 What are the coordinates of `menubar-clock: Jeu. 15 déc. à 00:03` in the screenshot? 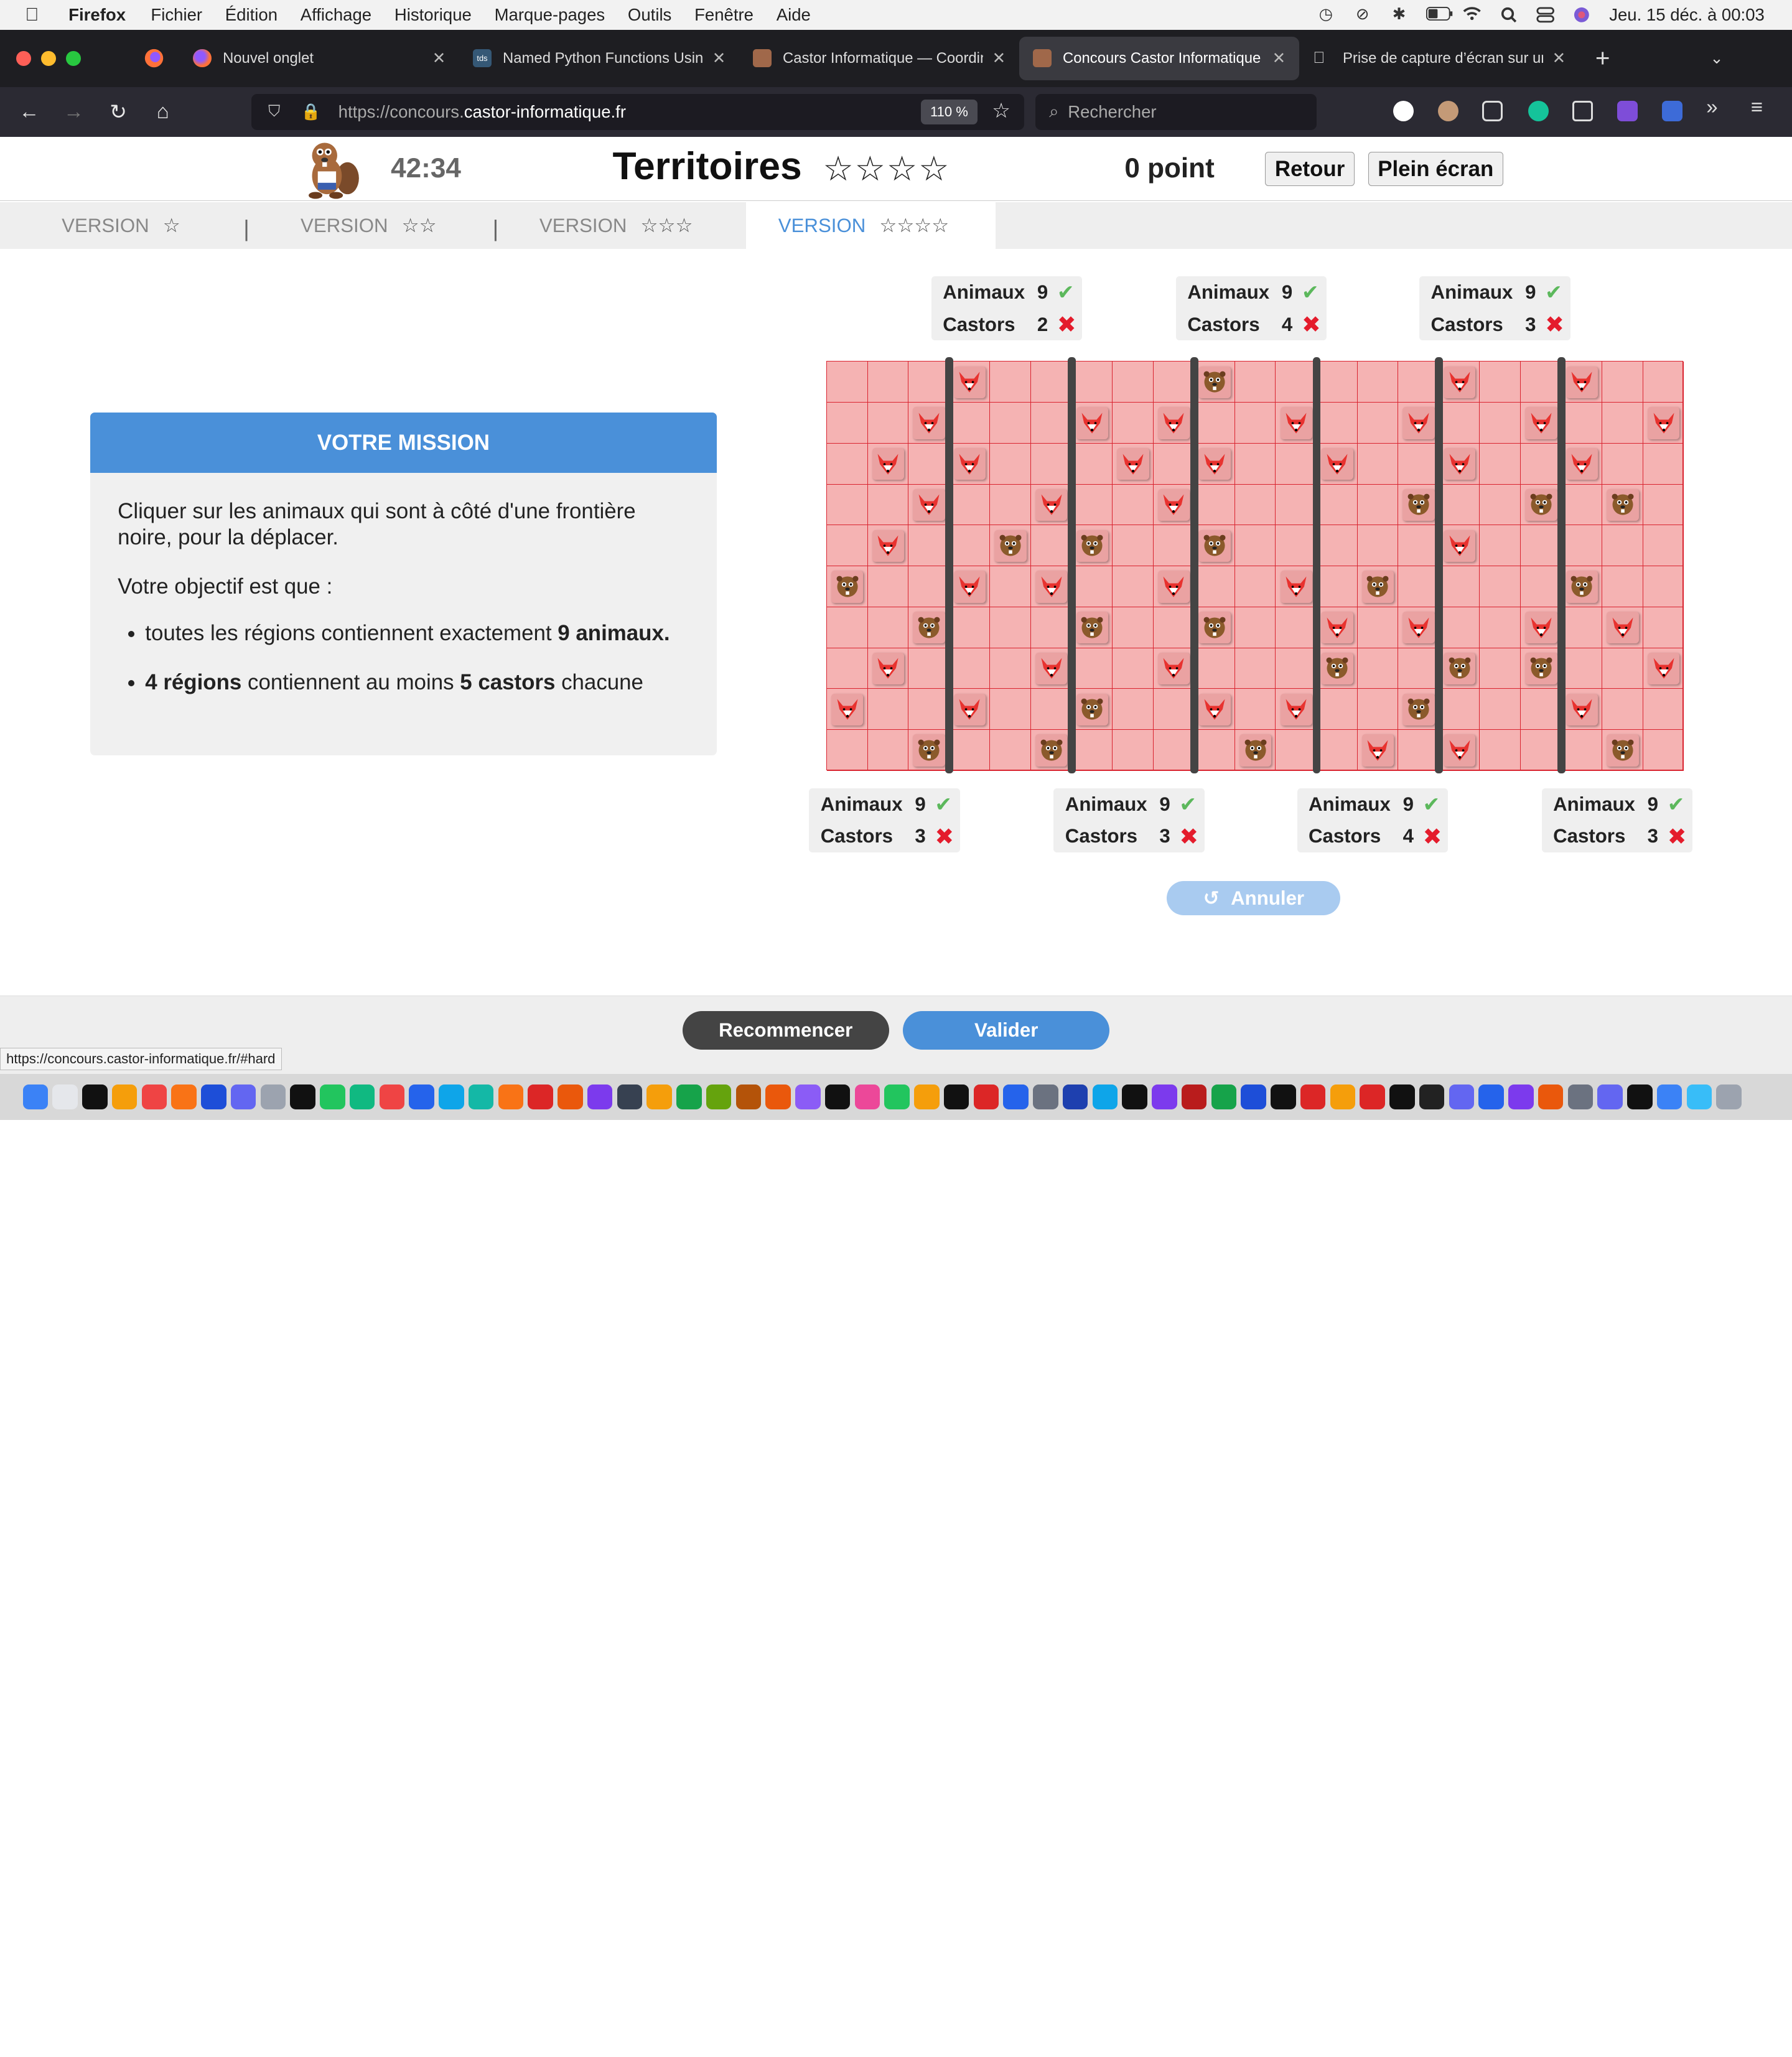 It's located at (1687, 15).